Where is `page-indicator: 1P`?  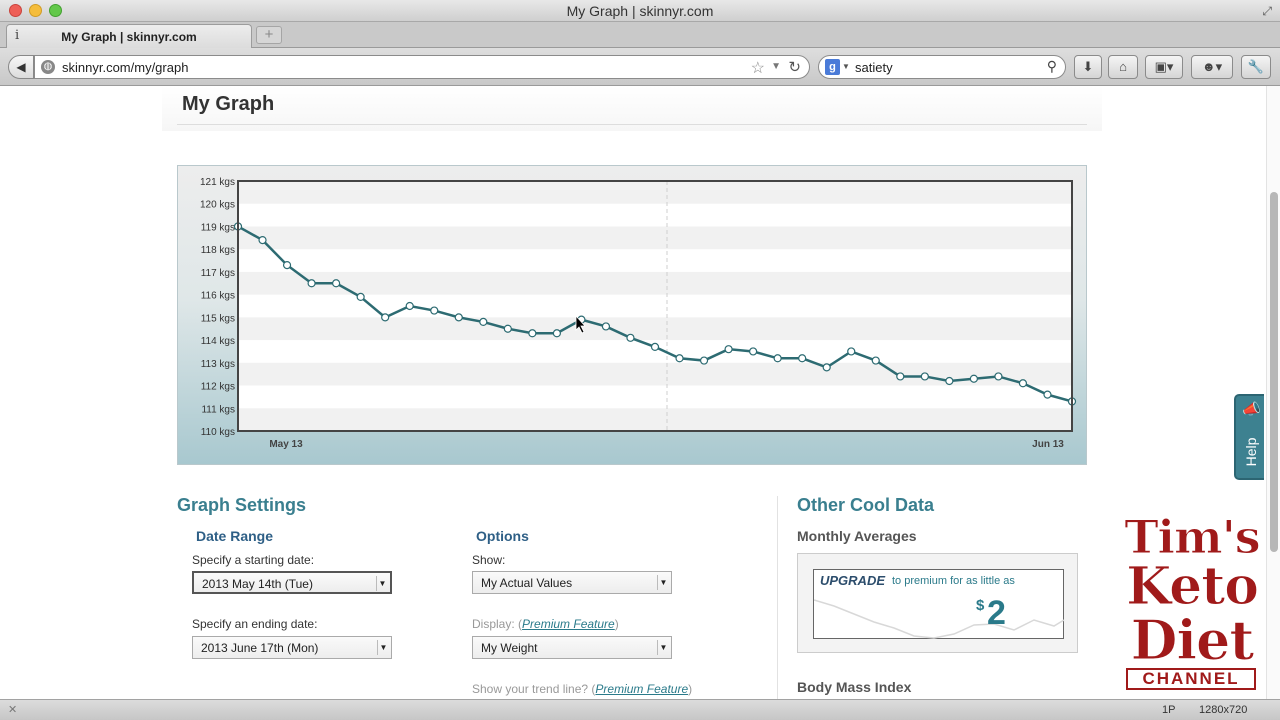
page-indicator: 1P is located at coordinates (1169, 710).